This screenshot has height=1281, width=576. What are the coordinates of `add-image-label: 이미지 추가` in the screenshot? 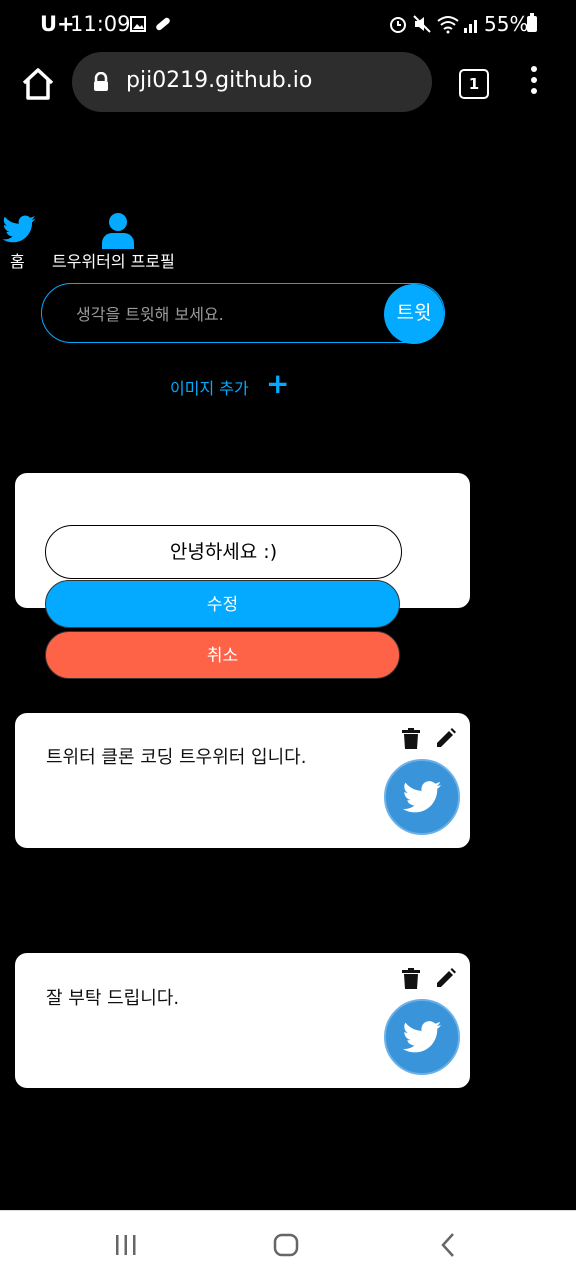 It's located at (209, 387).